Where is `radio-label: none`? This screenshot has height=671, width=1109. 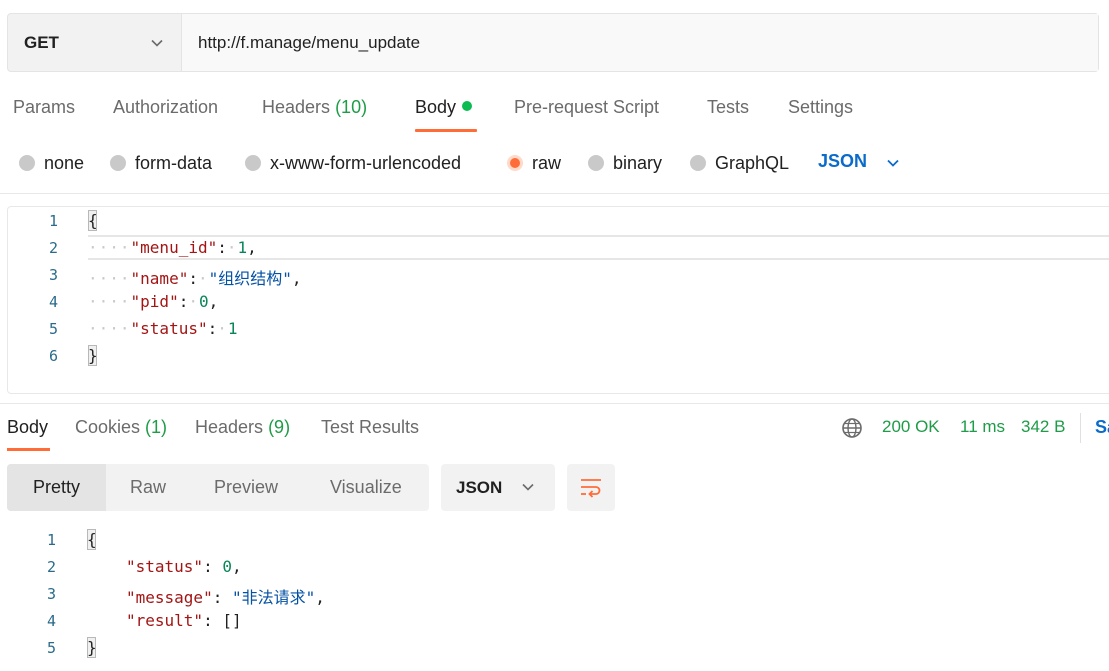 radio-label: none is located at coordinates (64, 162).